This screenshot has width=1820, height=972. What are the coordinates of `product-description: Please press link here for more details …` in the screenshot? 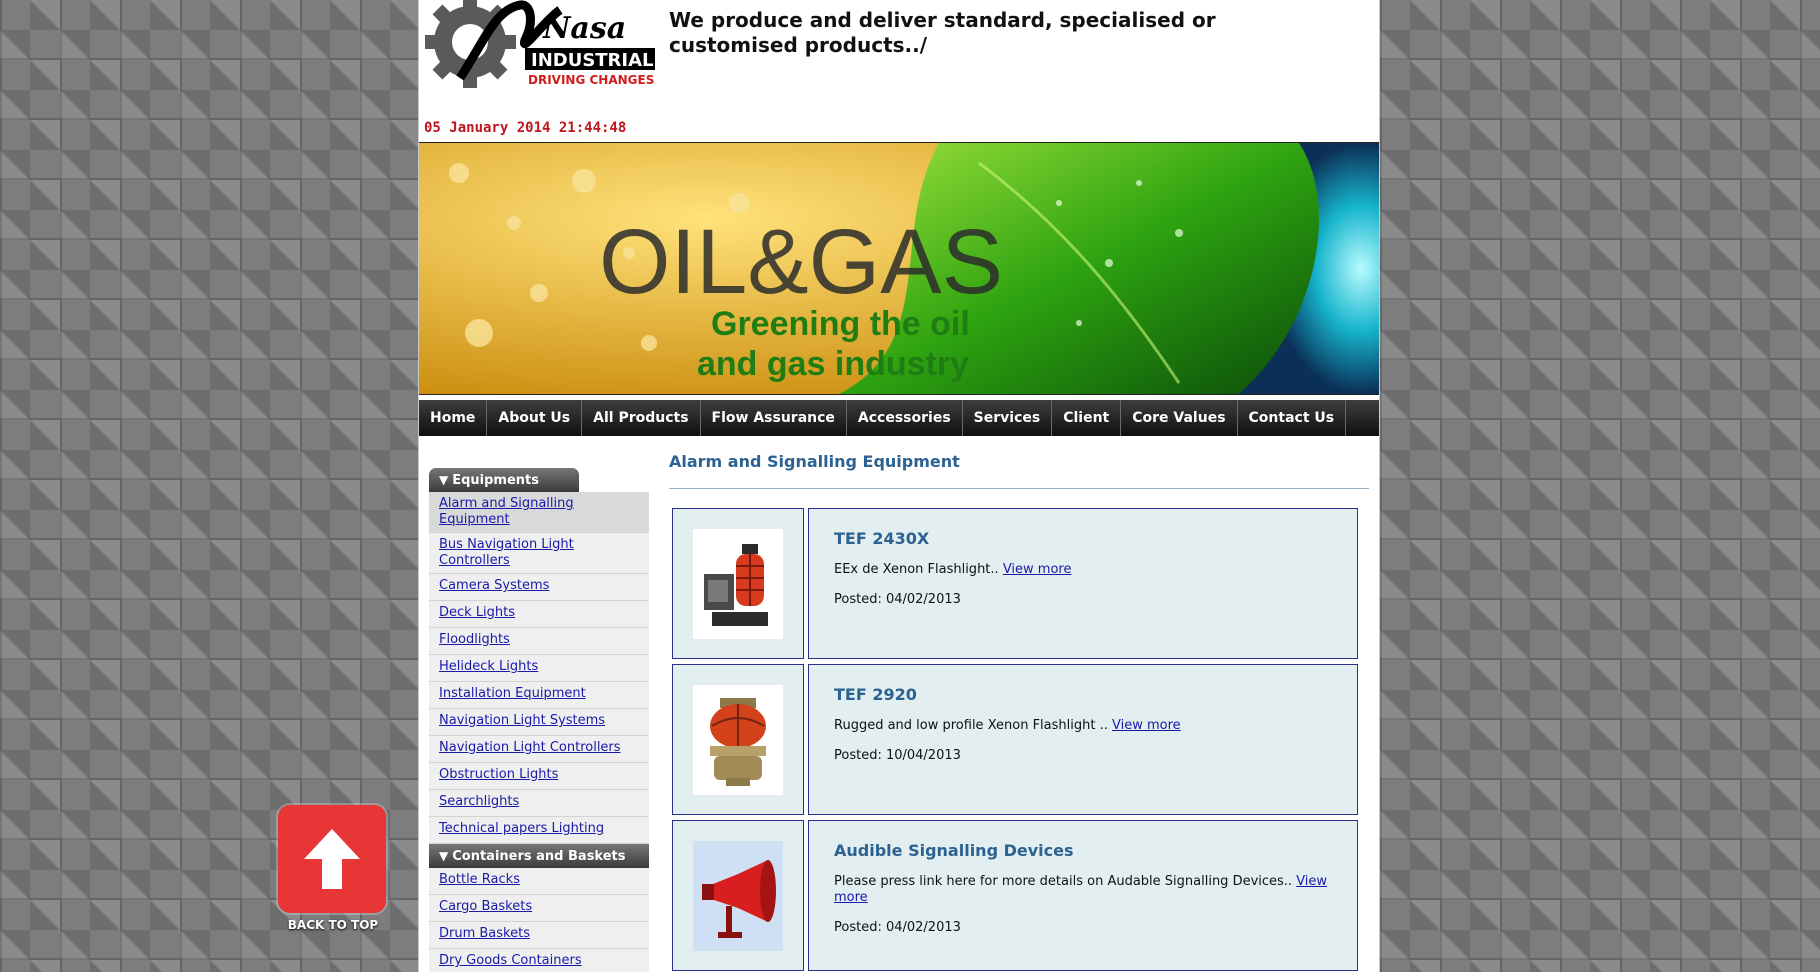 It's located at (1083, 890).